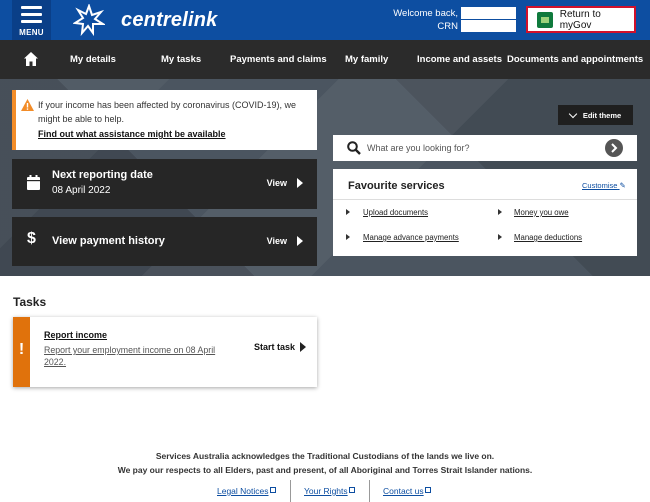 Image resolution: width=650 pixels, height=502 pixels. Describe the element at coordinates (614, 148) in the screenshot. I see `search-go-button` at that location.